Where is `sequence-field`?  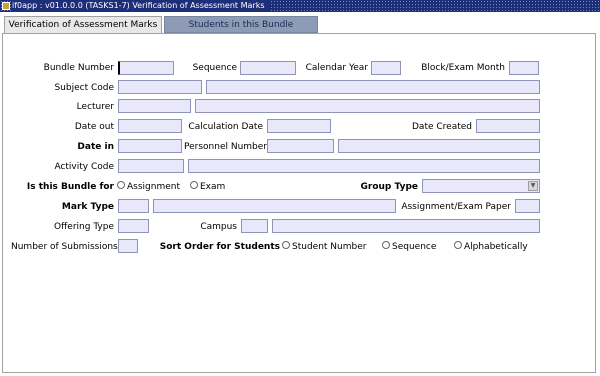 sequence-field is located at coordinates (268, 68).